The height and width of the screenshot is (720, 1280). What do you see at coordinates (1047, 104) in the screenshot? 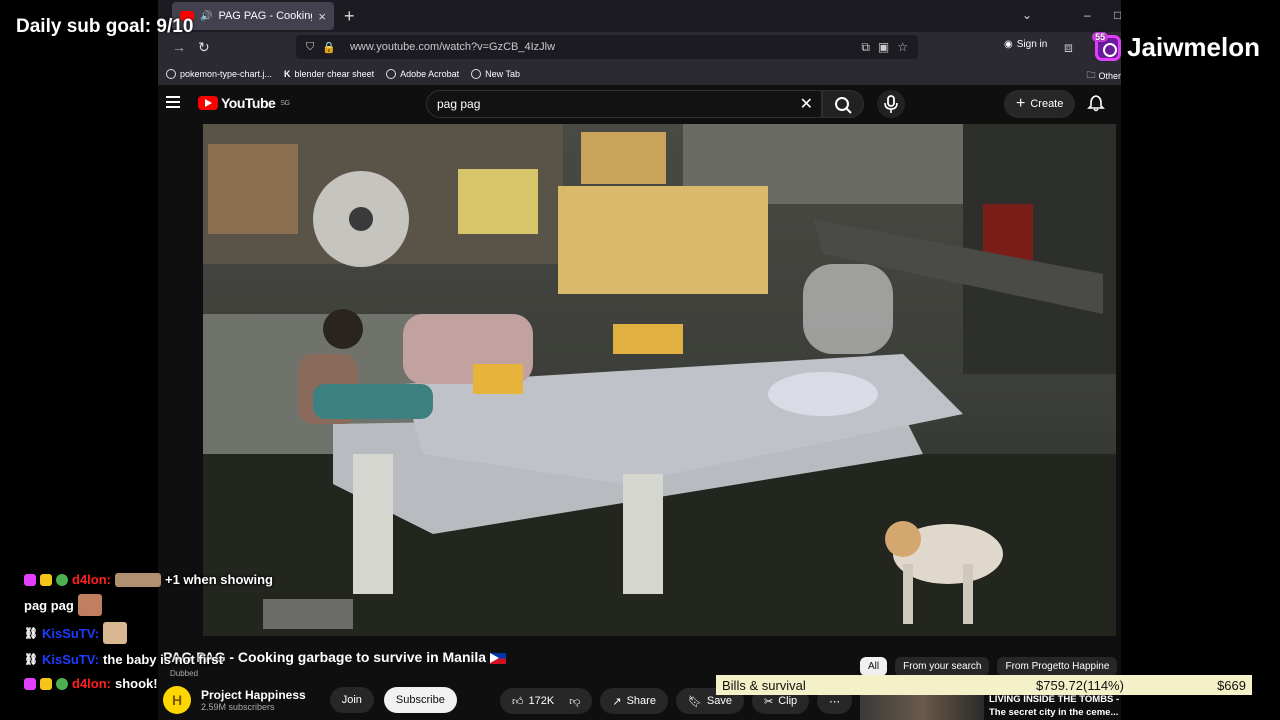
I see `create-label: Create` at bounding box center [1047, 104].